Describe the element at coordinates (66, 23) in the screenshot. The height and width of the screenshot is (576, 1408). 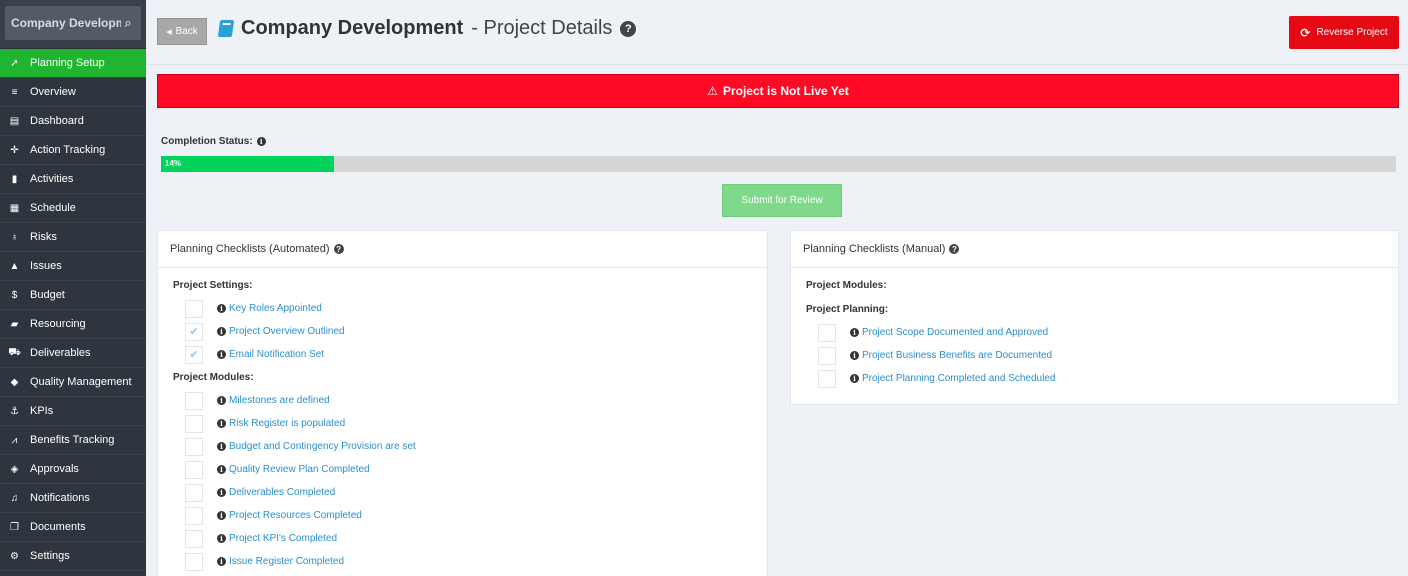
I see `project-search-text: Company Development` at that location.